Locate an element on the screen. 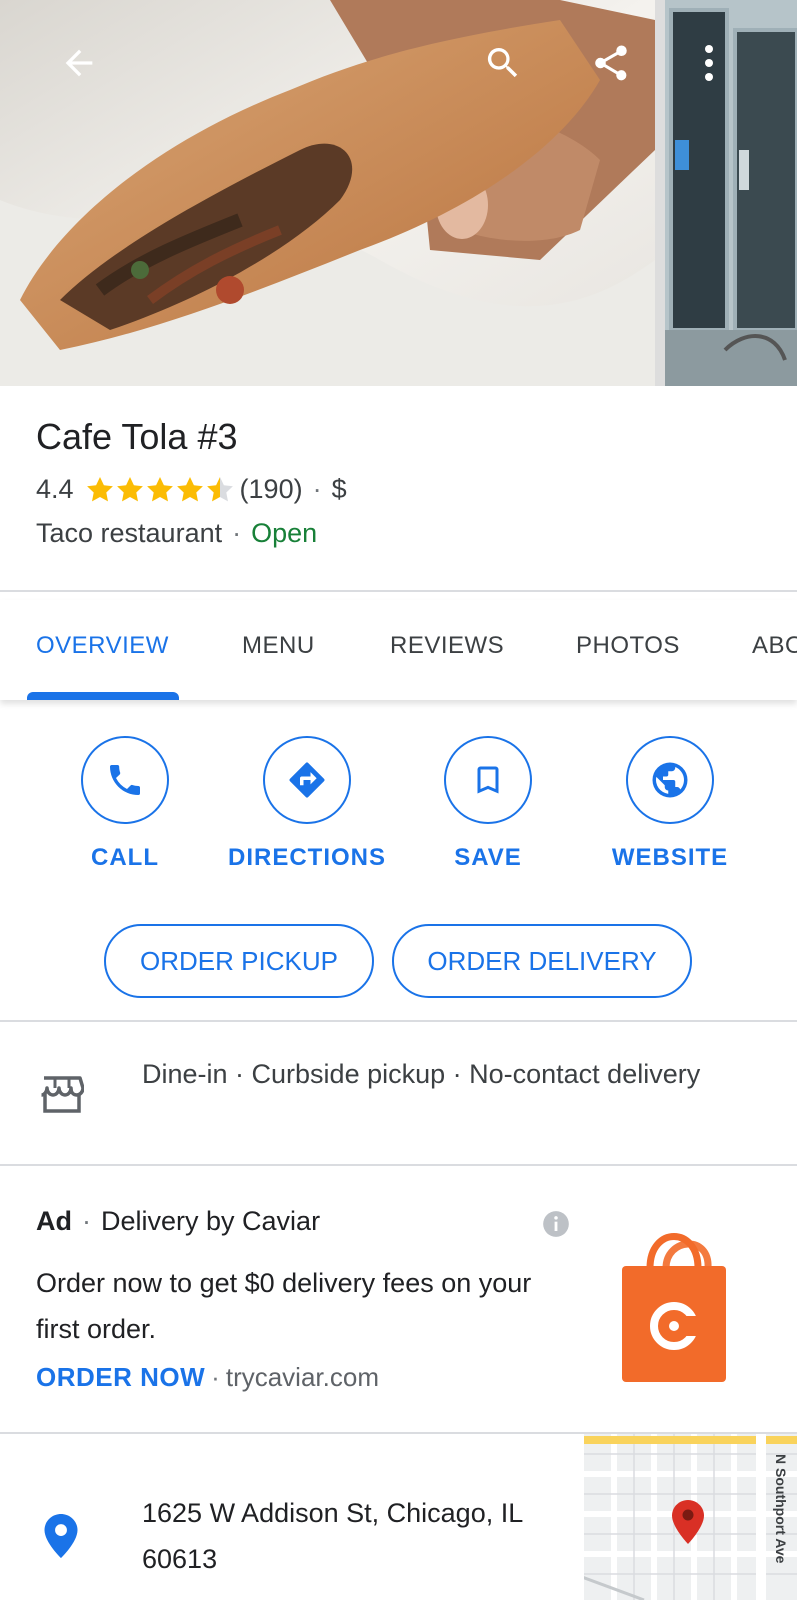 Image resolution: width=797 pixels, height=1600 pixels. price-level: $ is located at coordinates (339, 489).